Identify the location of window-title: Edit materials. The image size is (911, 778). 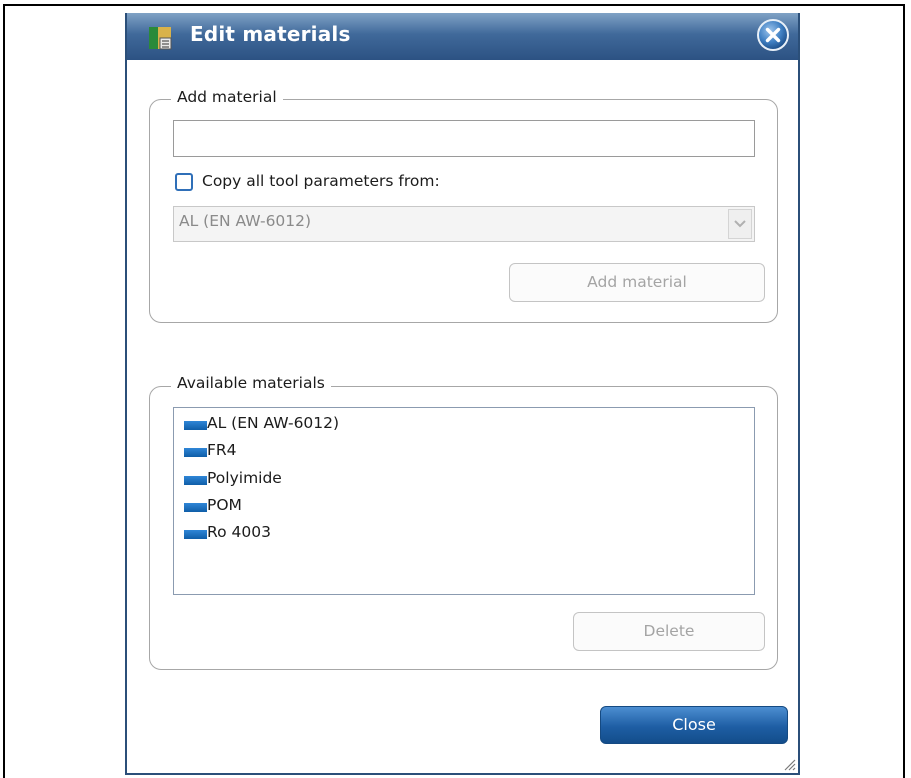
(270, 34).